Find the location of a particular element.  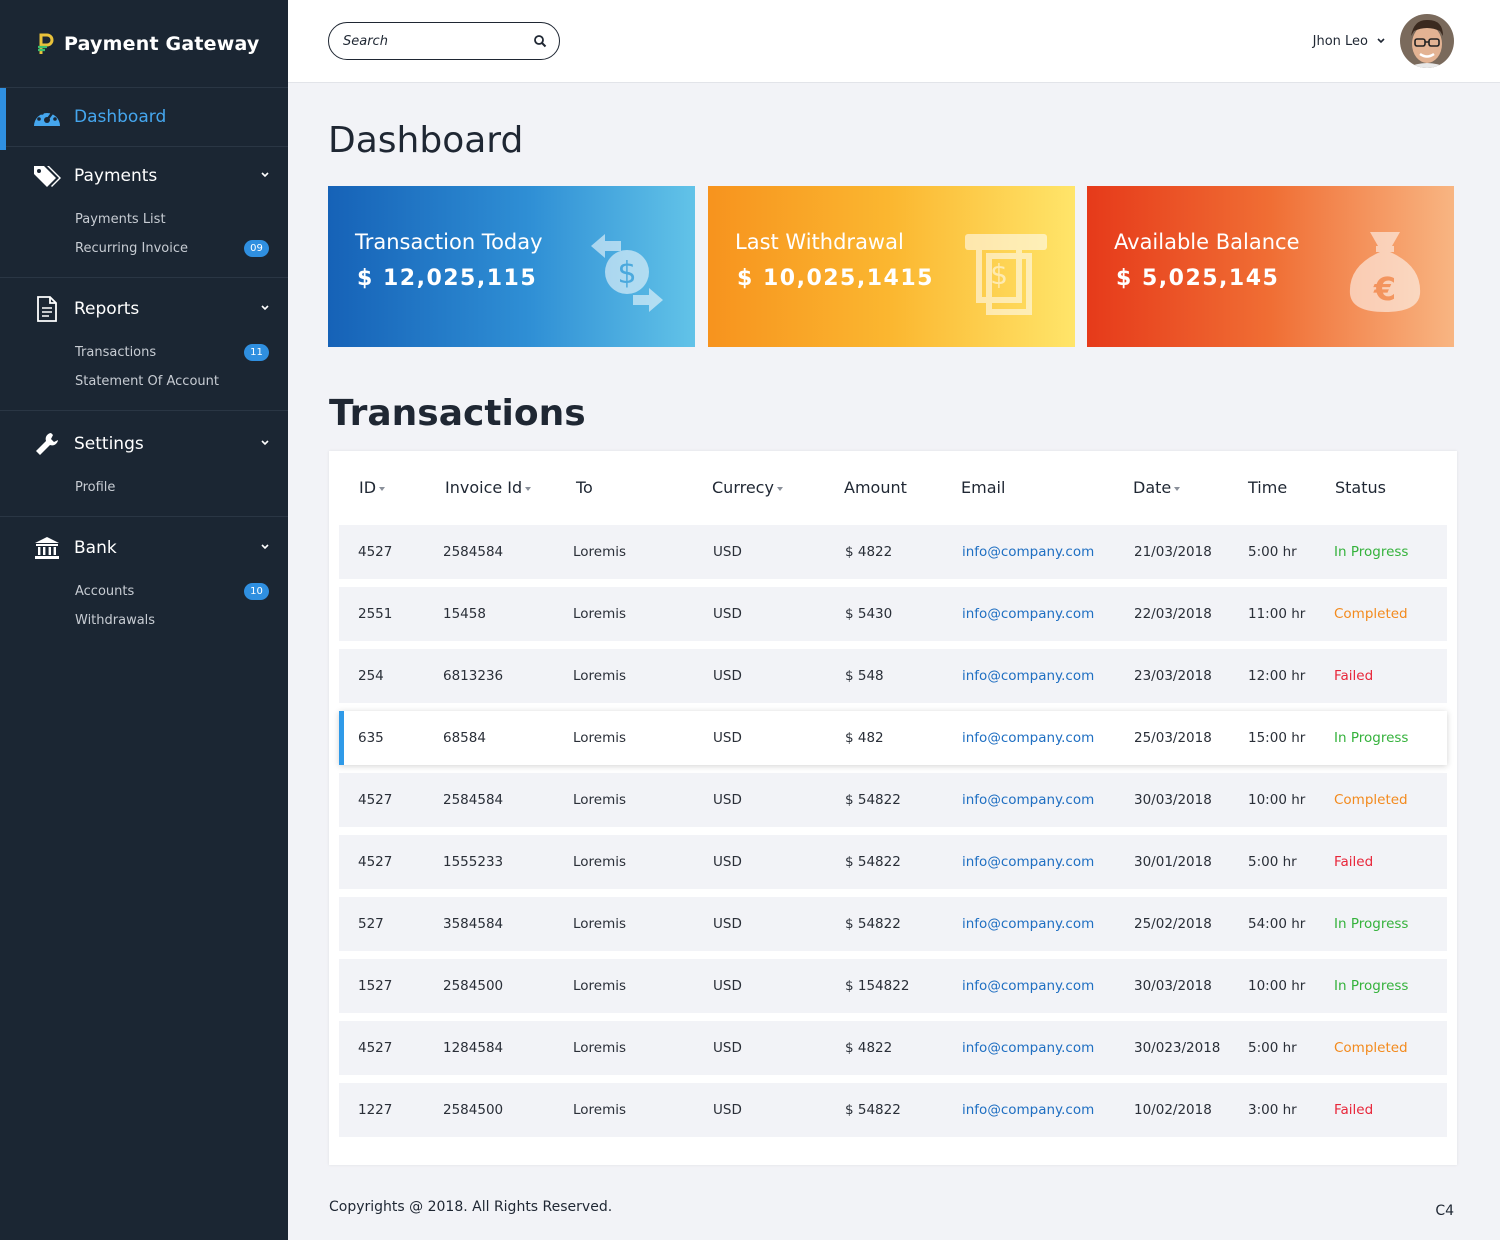

speedometer-icon is located at coordinates (47, 117).